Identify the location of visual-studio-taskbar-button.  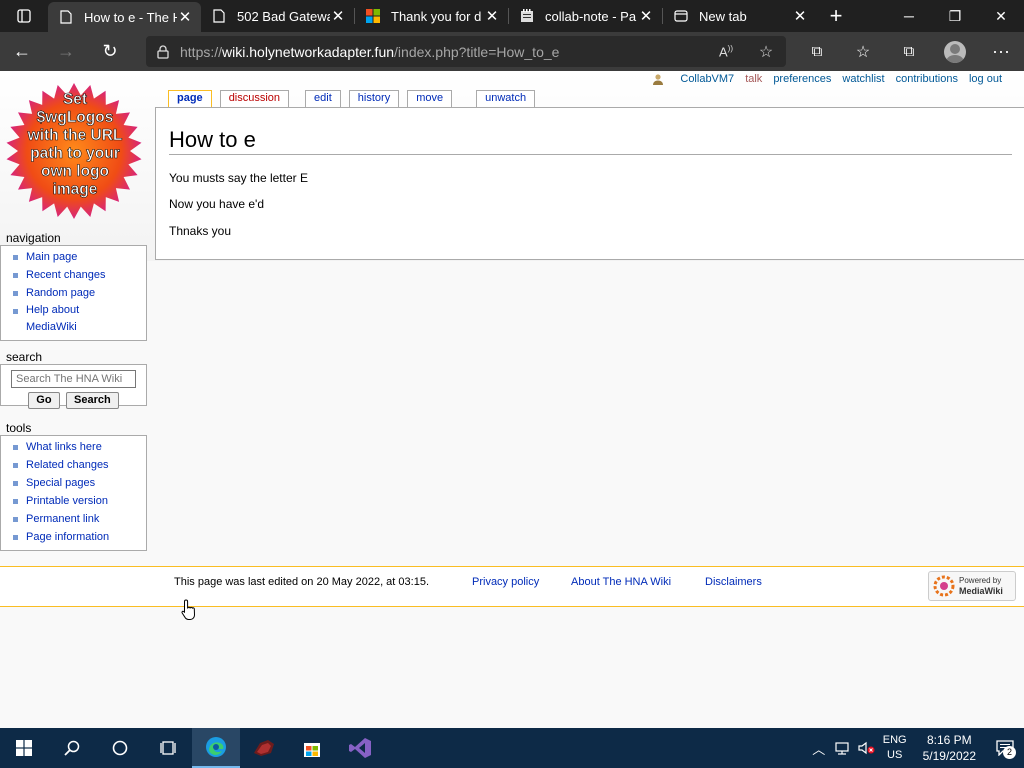
(360, 748).